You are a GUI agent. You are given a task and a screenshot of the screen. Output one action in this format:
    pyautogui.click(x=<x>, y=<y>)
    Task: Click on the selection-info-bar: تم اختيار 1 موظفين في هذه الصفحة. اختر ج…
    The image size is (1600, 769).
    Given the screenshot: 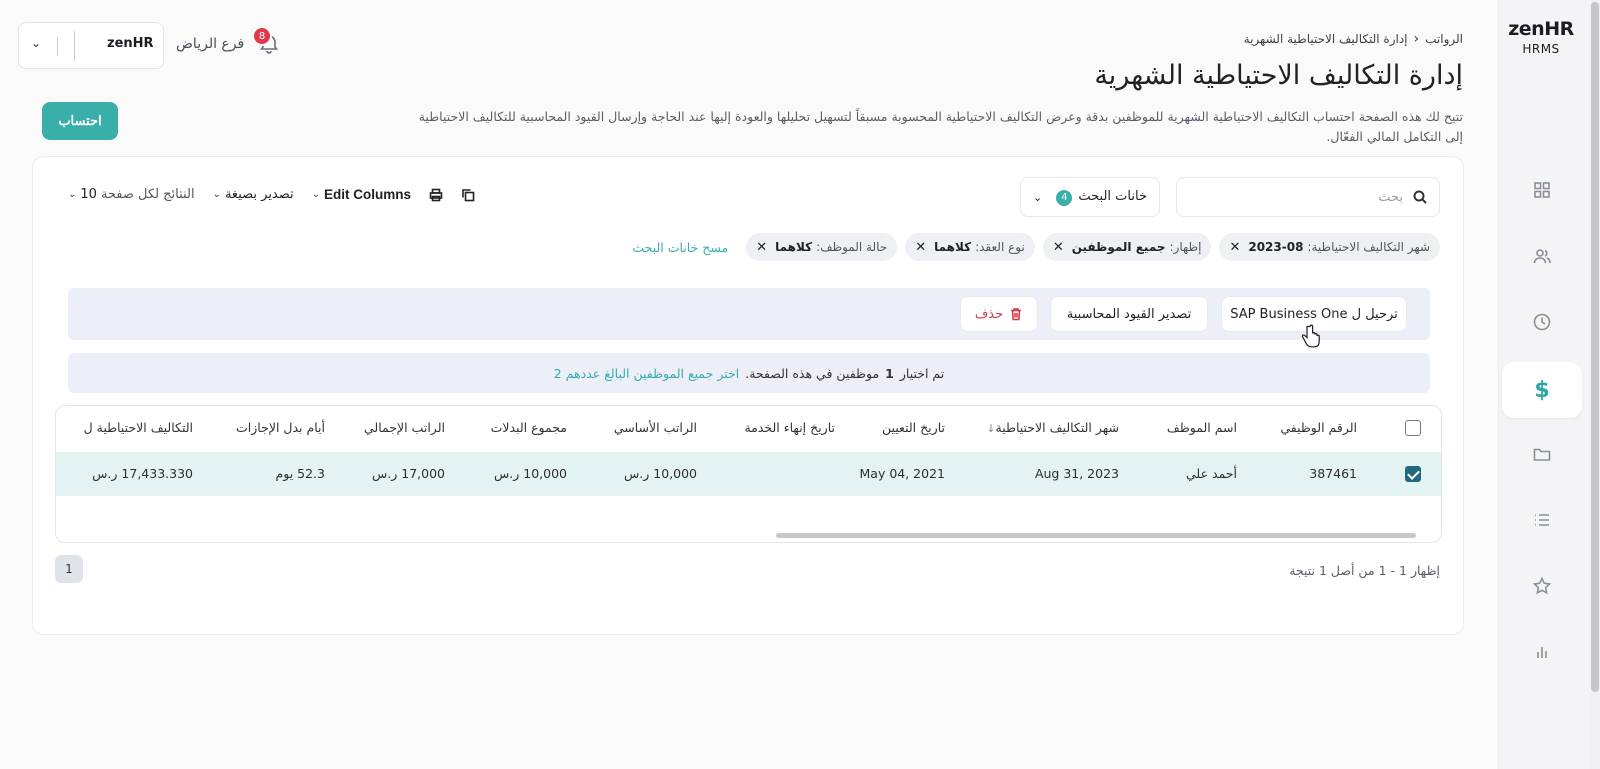 What is the action you would take?
    pyautogui.click(x=749, y=373)
    